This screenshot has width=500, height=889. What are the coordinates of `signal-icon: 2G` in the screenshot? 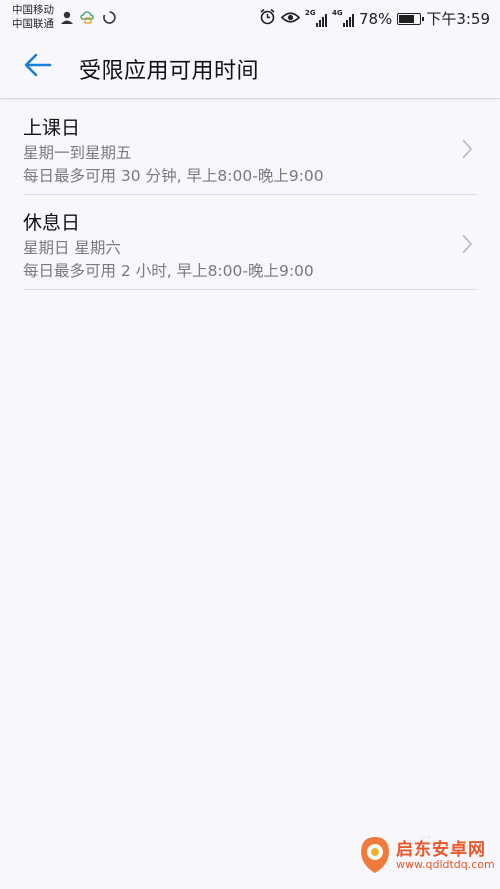 It's located at (315, 17).